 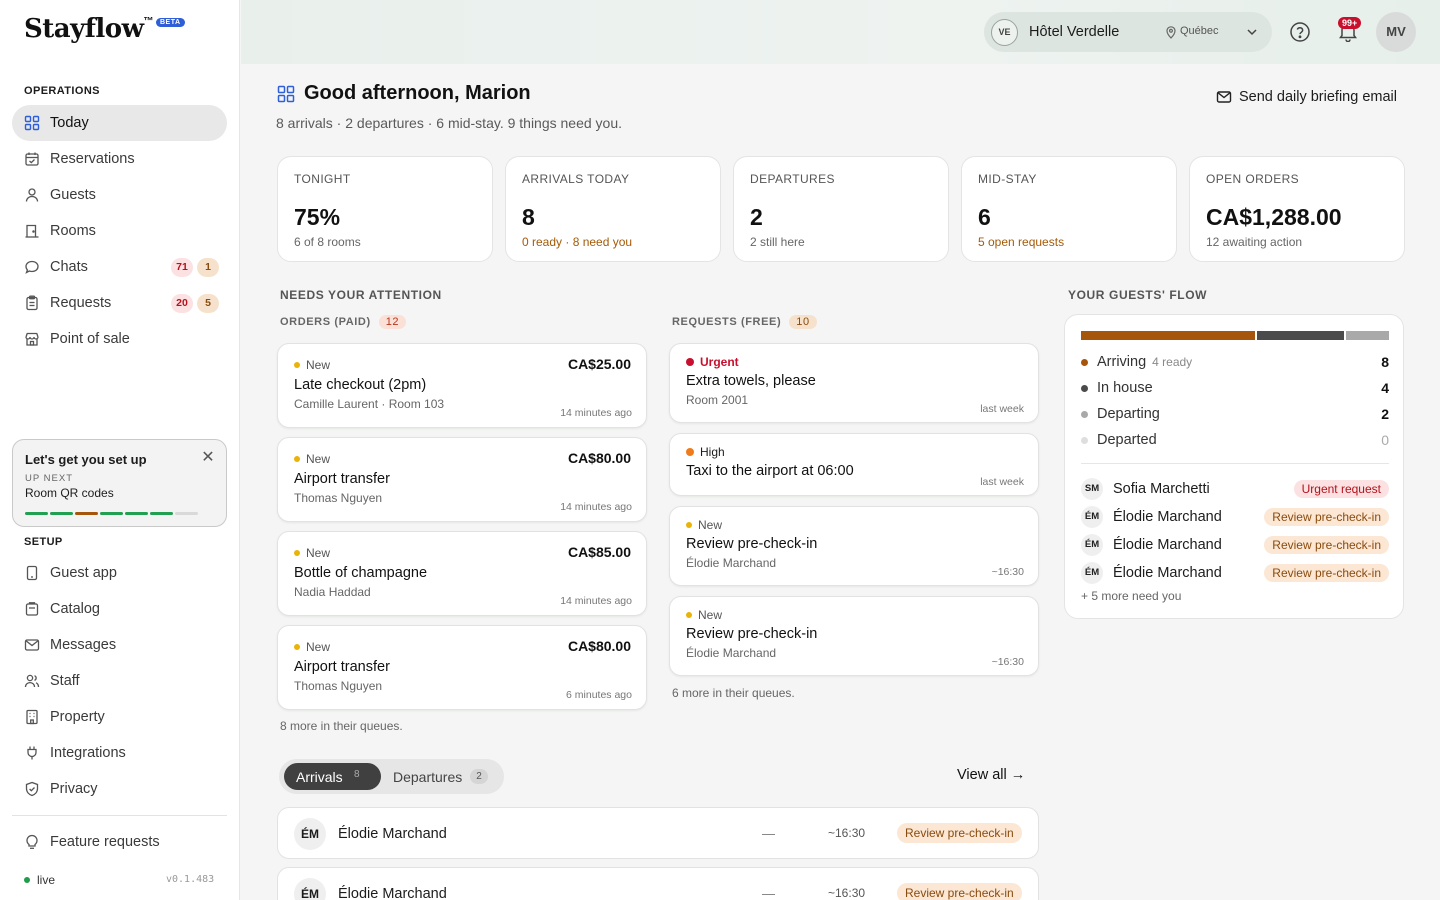 What do you see at coordinates (89, 29) in the screenshot?
I see `app-logo: Stayflow™` at bounding box center [89, 29].